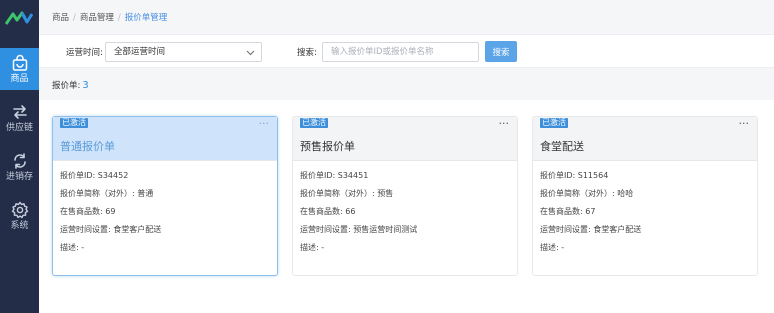 The width and height of the screenshot is (774, 313). I want to click on quote-alias: 报价单简称（对外）: 哈哈, so click(587, 193).